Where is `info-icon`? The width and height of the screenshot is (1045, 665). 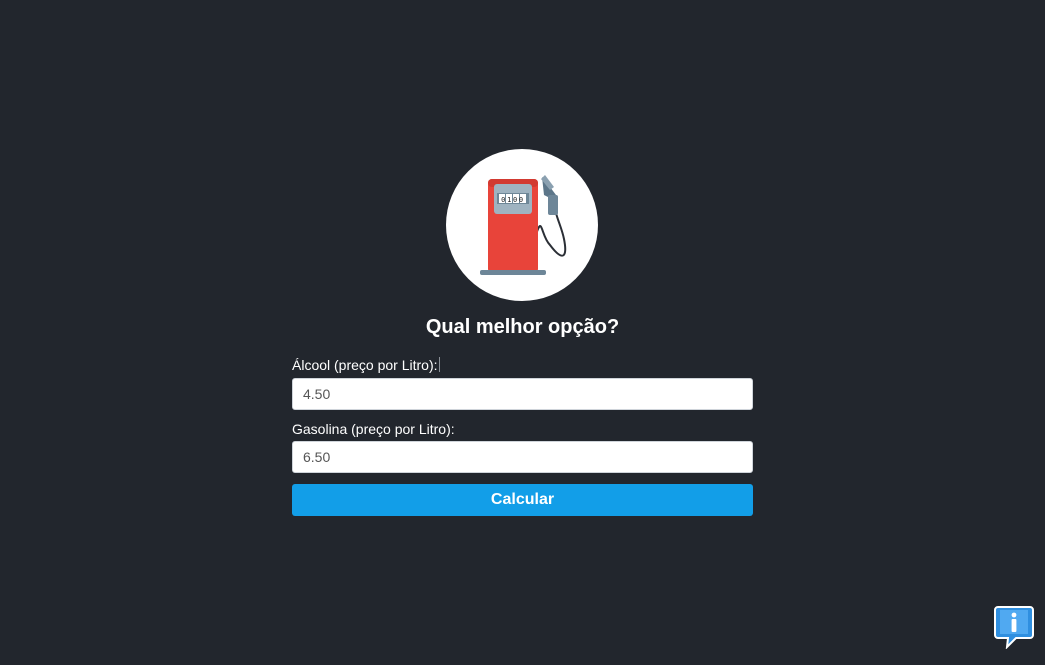 info-icon is located at coordinates (1014, 628).